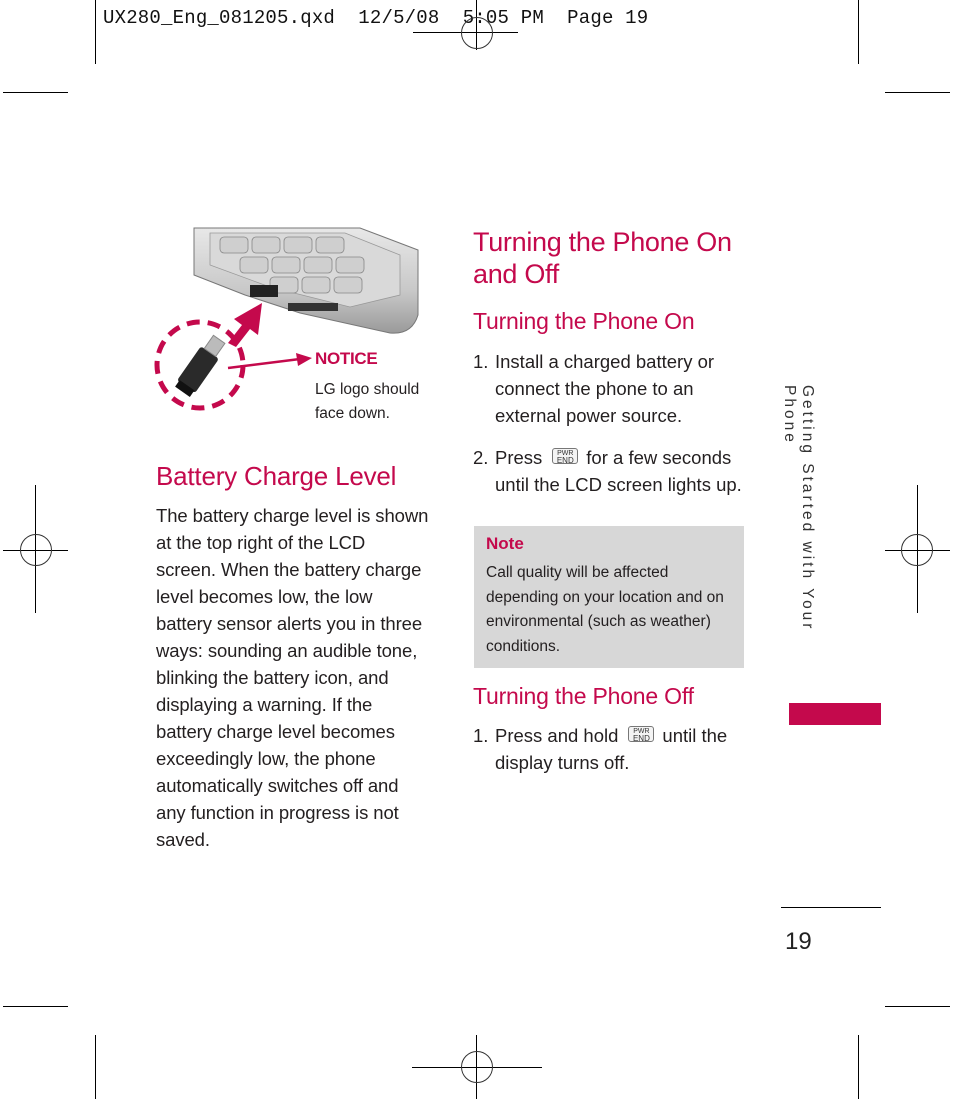 This screenshot has height=1099, width=954. I want to click on step-text-after: until the, so click(695, 735).